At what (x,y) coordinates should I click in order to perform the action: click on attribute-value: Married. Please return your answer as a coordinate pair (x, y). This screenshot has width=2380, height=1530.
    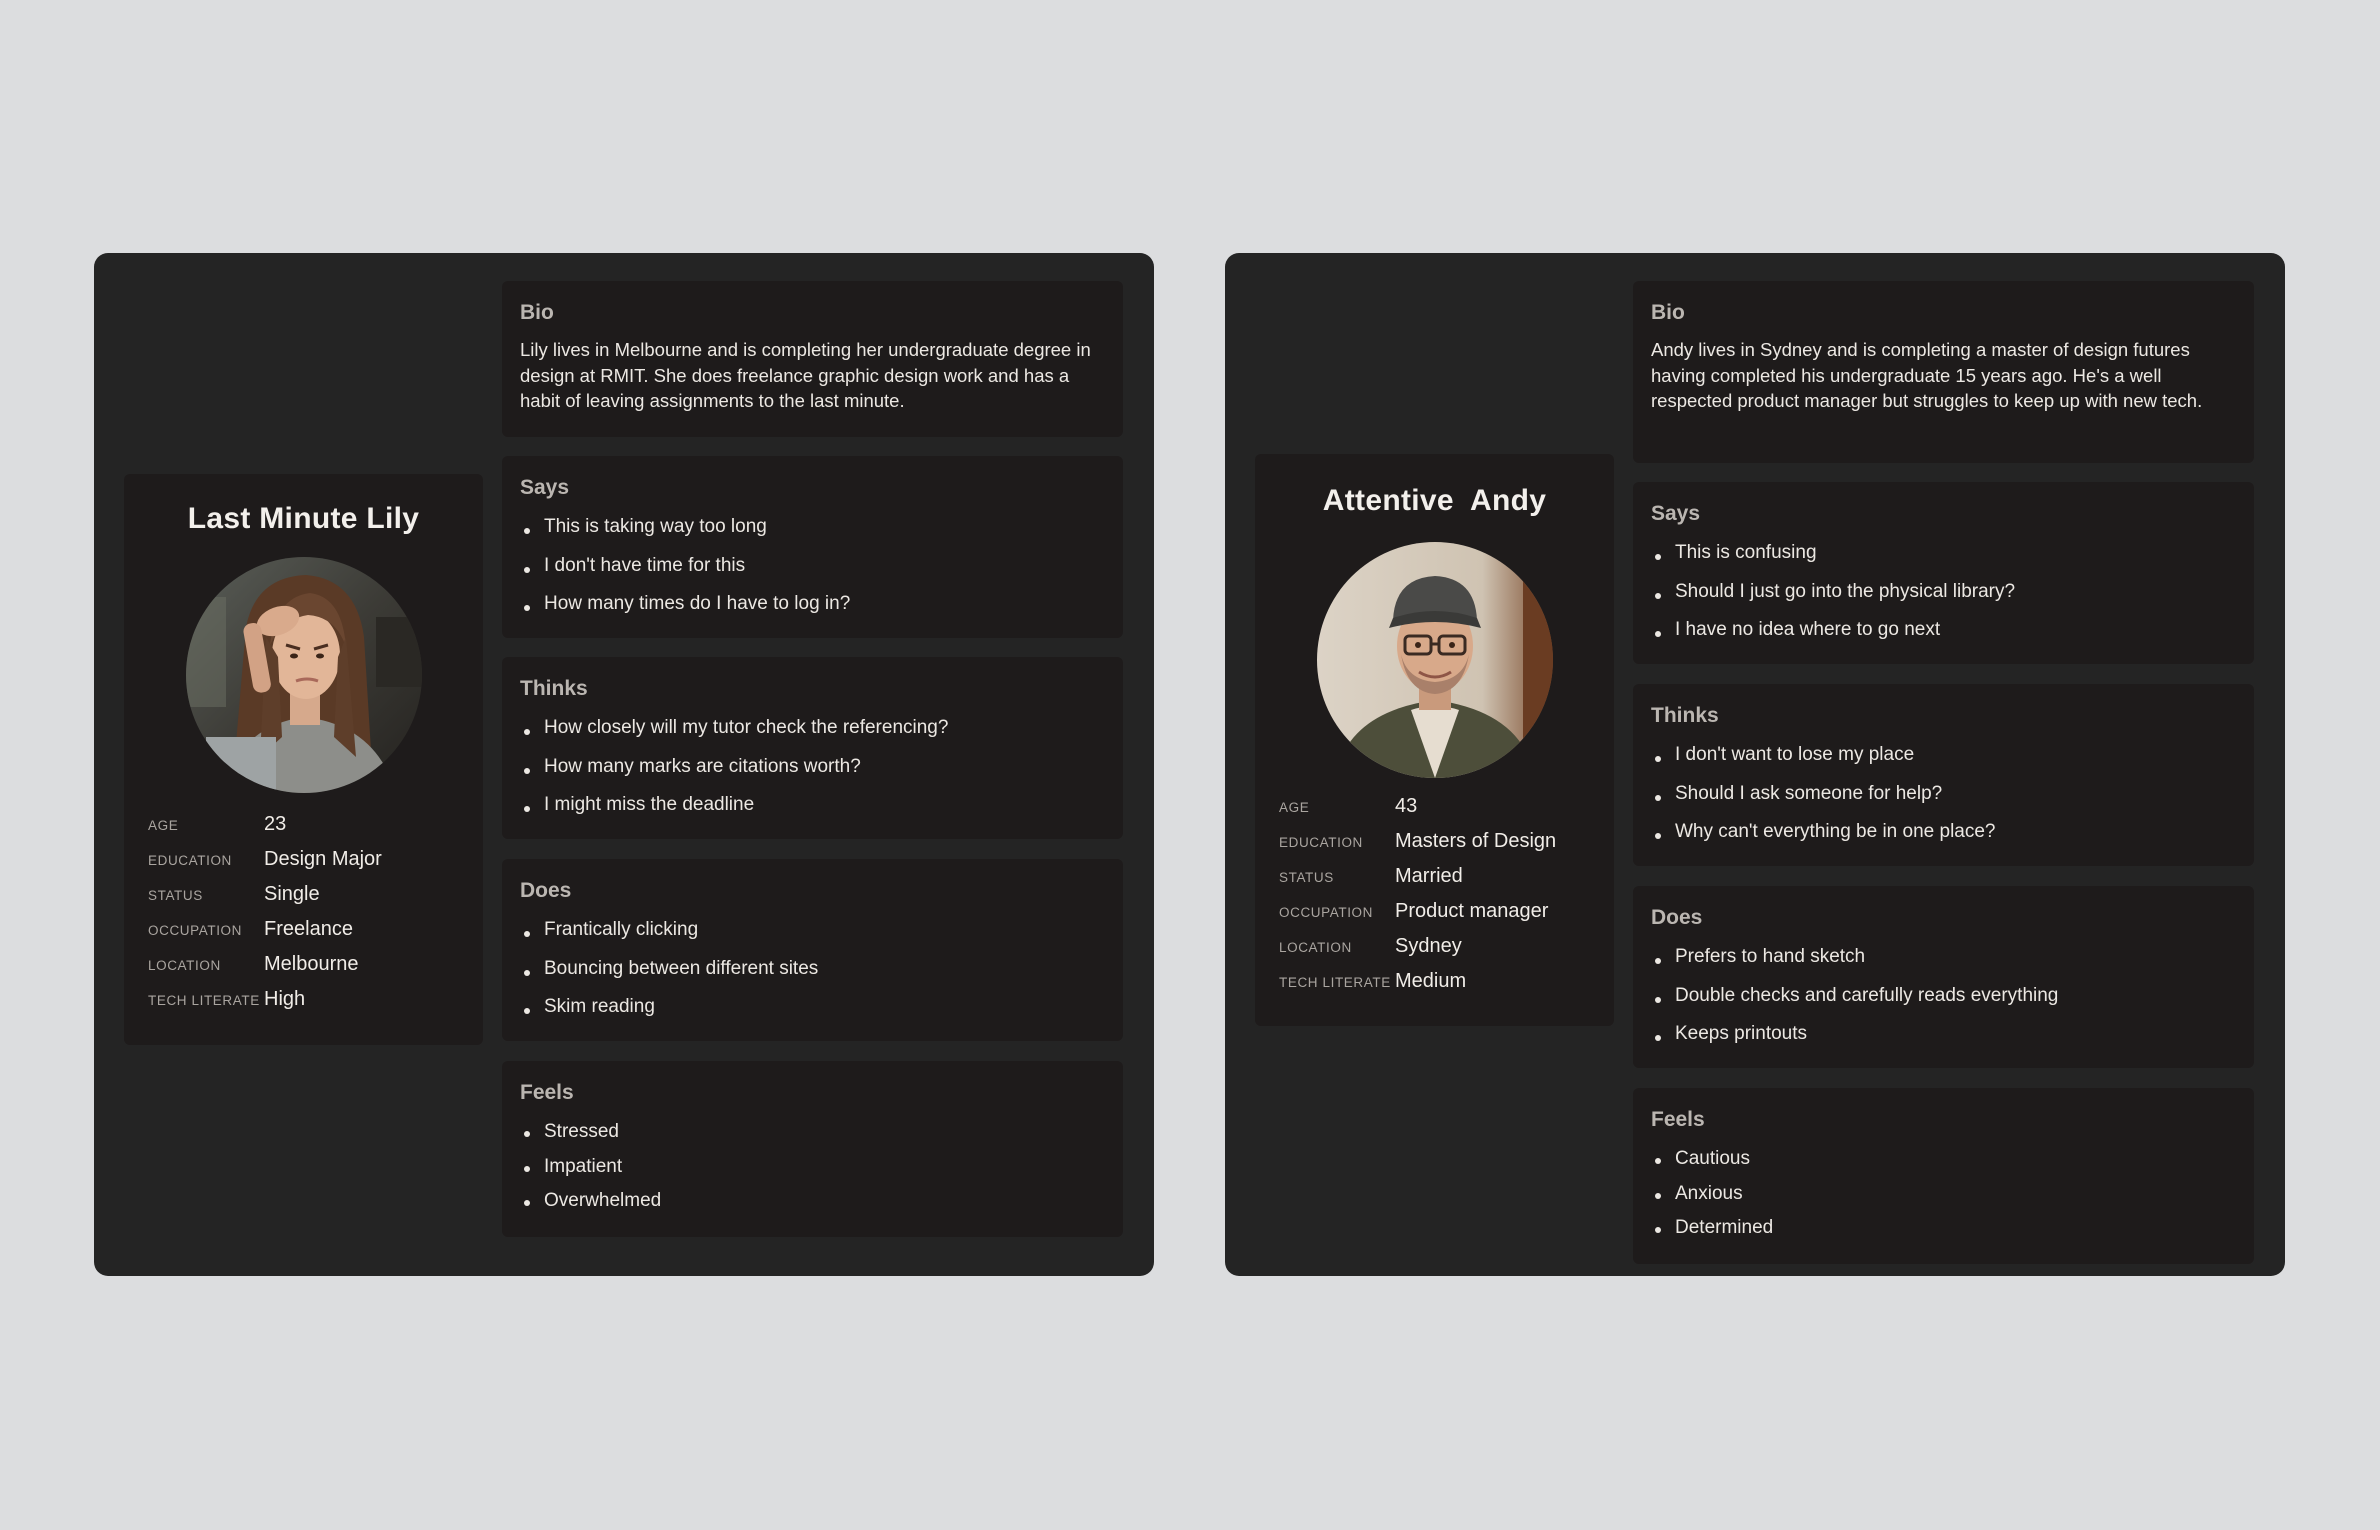
    Looking at the image, I should click on (1429, 876).